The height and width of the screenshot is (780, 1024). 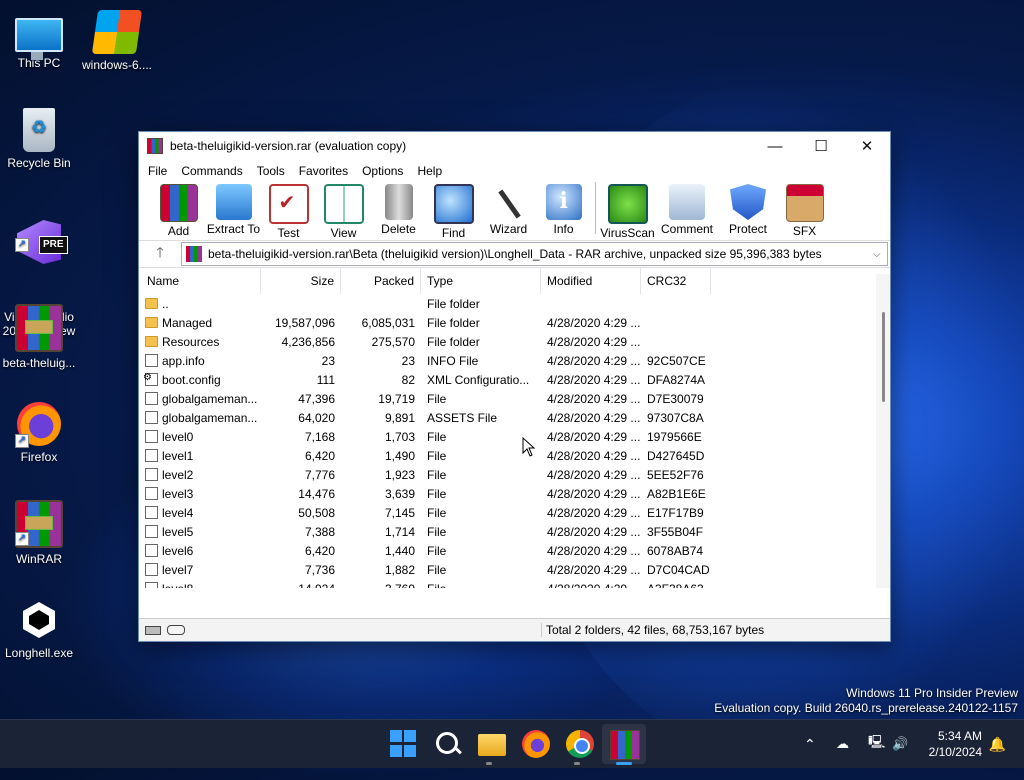 I want to click on menu-options: Options, so click(x=382, y=171).